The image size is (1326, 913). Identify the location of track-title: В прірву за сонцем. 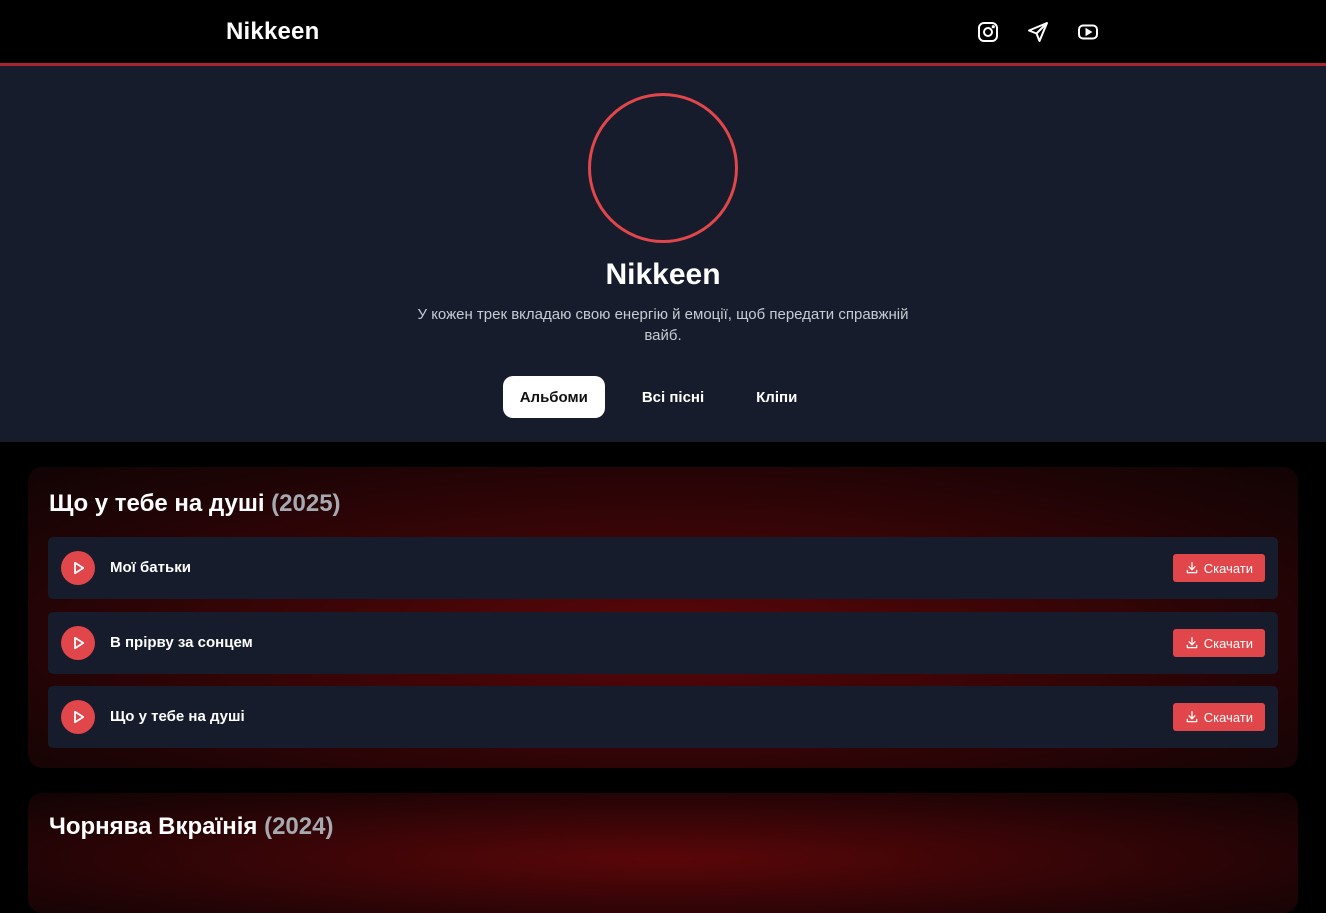
(181, 642).